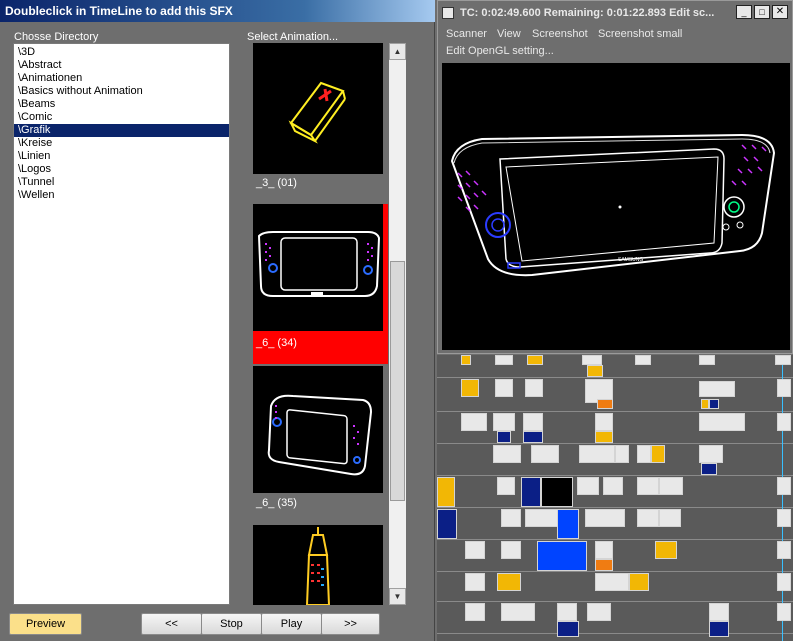  What do you see at coordinates (320, 324) in the screenshot?
I see `animation-list: _3_ (01) _6_ (34) _6_ (35)` at bounding box center [320, 324].